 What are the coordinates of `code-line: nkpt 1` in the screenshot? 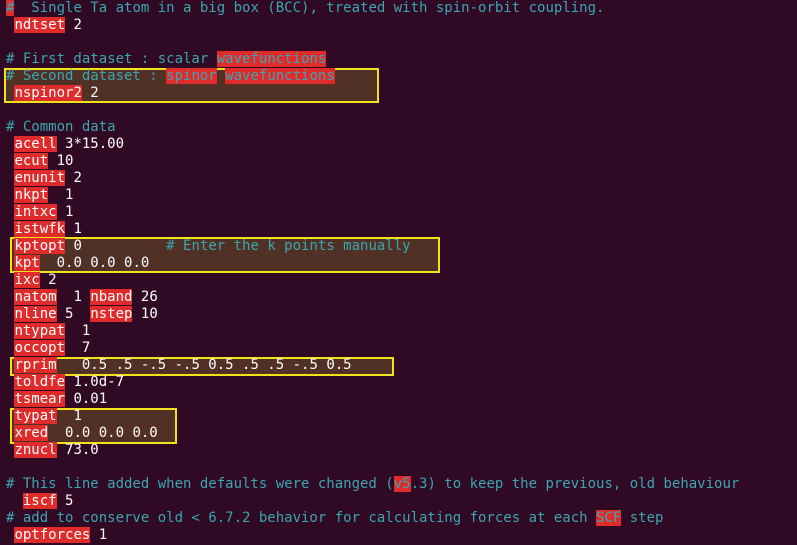 It's located at (39, 195).